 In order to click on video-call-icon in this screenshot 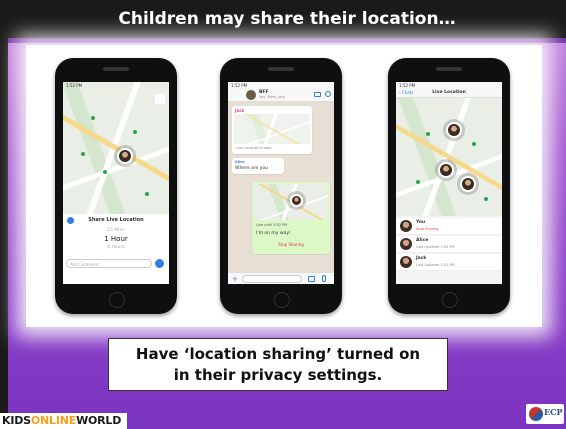, I will do `click(317, 94)`.